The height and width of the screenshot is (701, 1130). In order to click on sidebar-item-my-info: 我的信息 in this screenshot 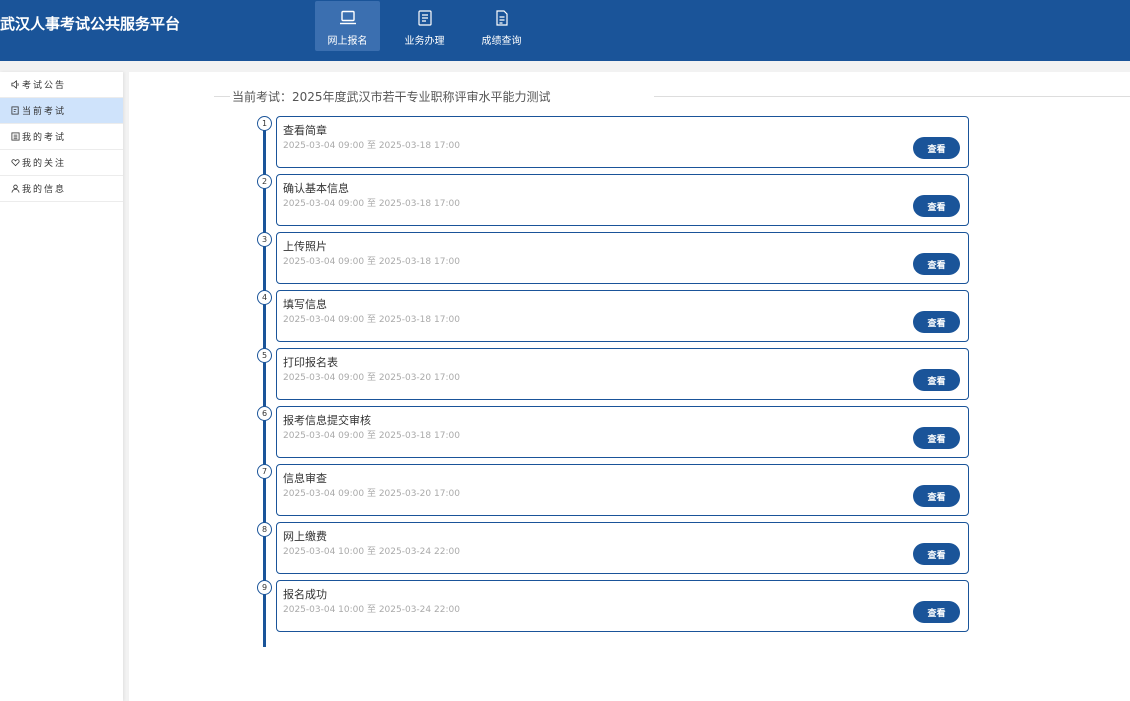, I will do `click(61, 189)`.